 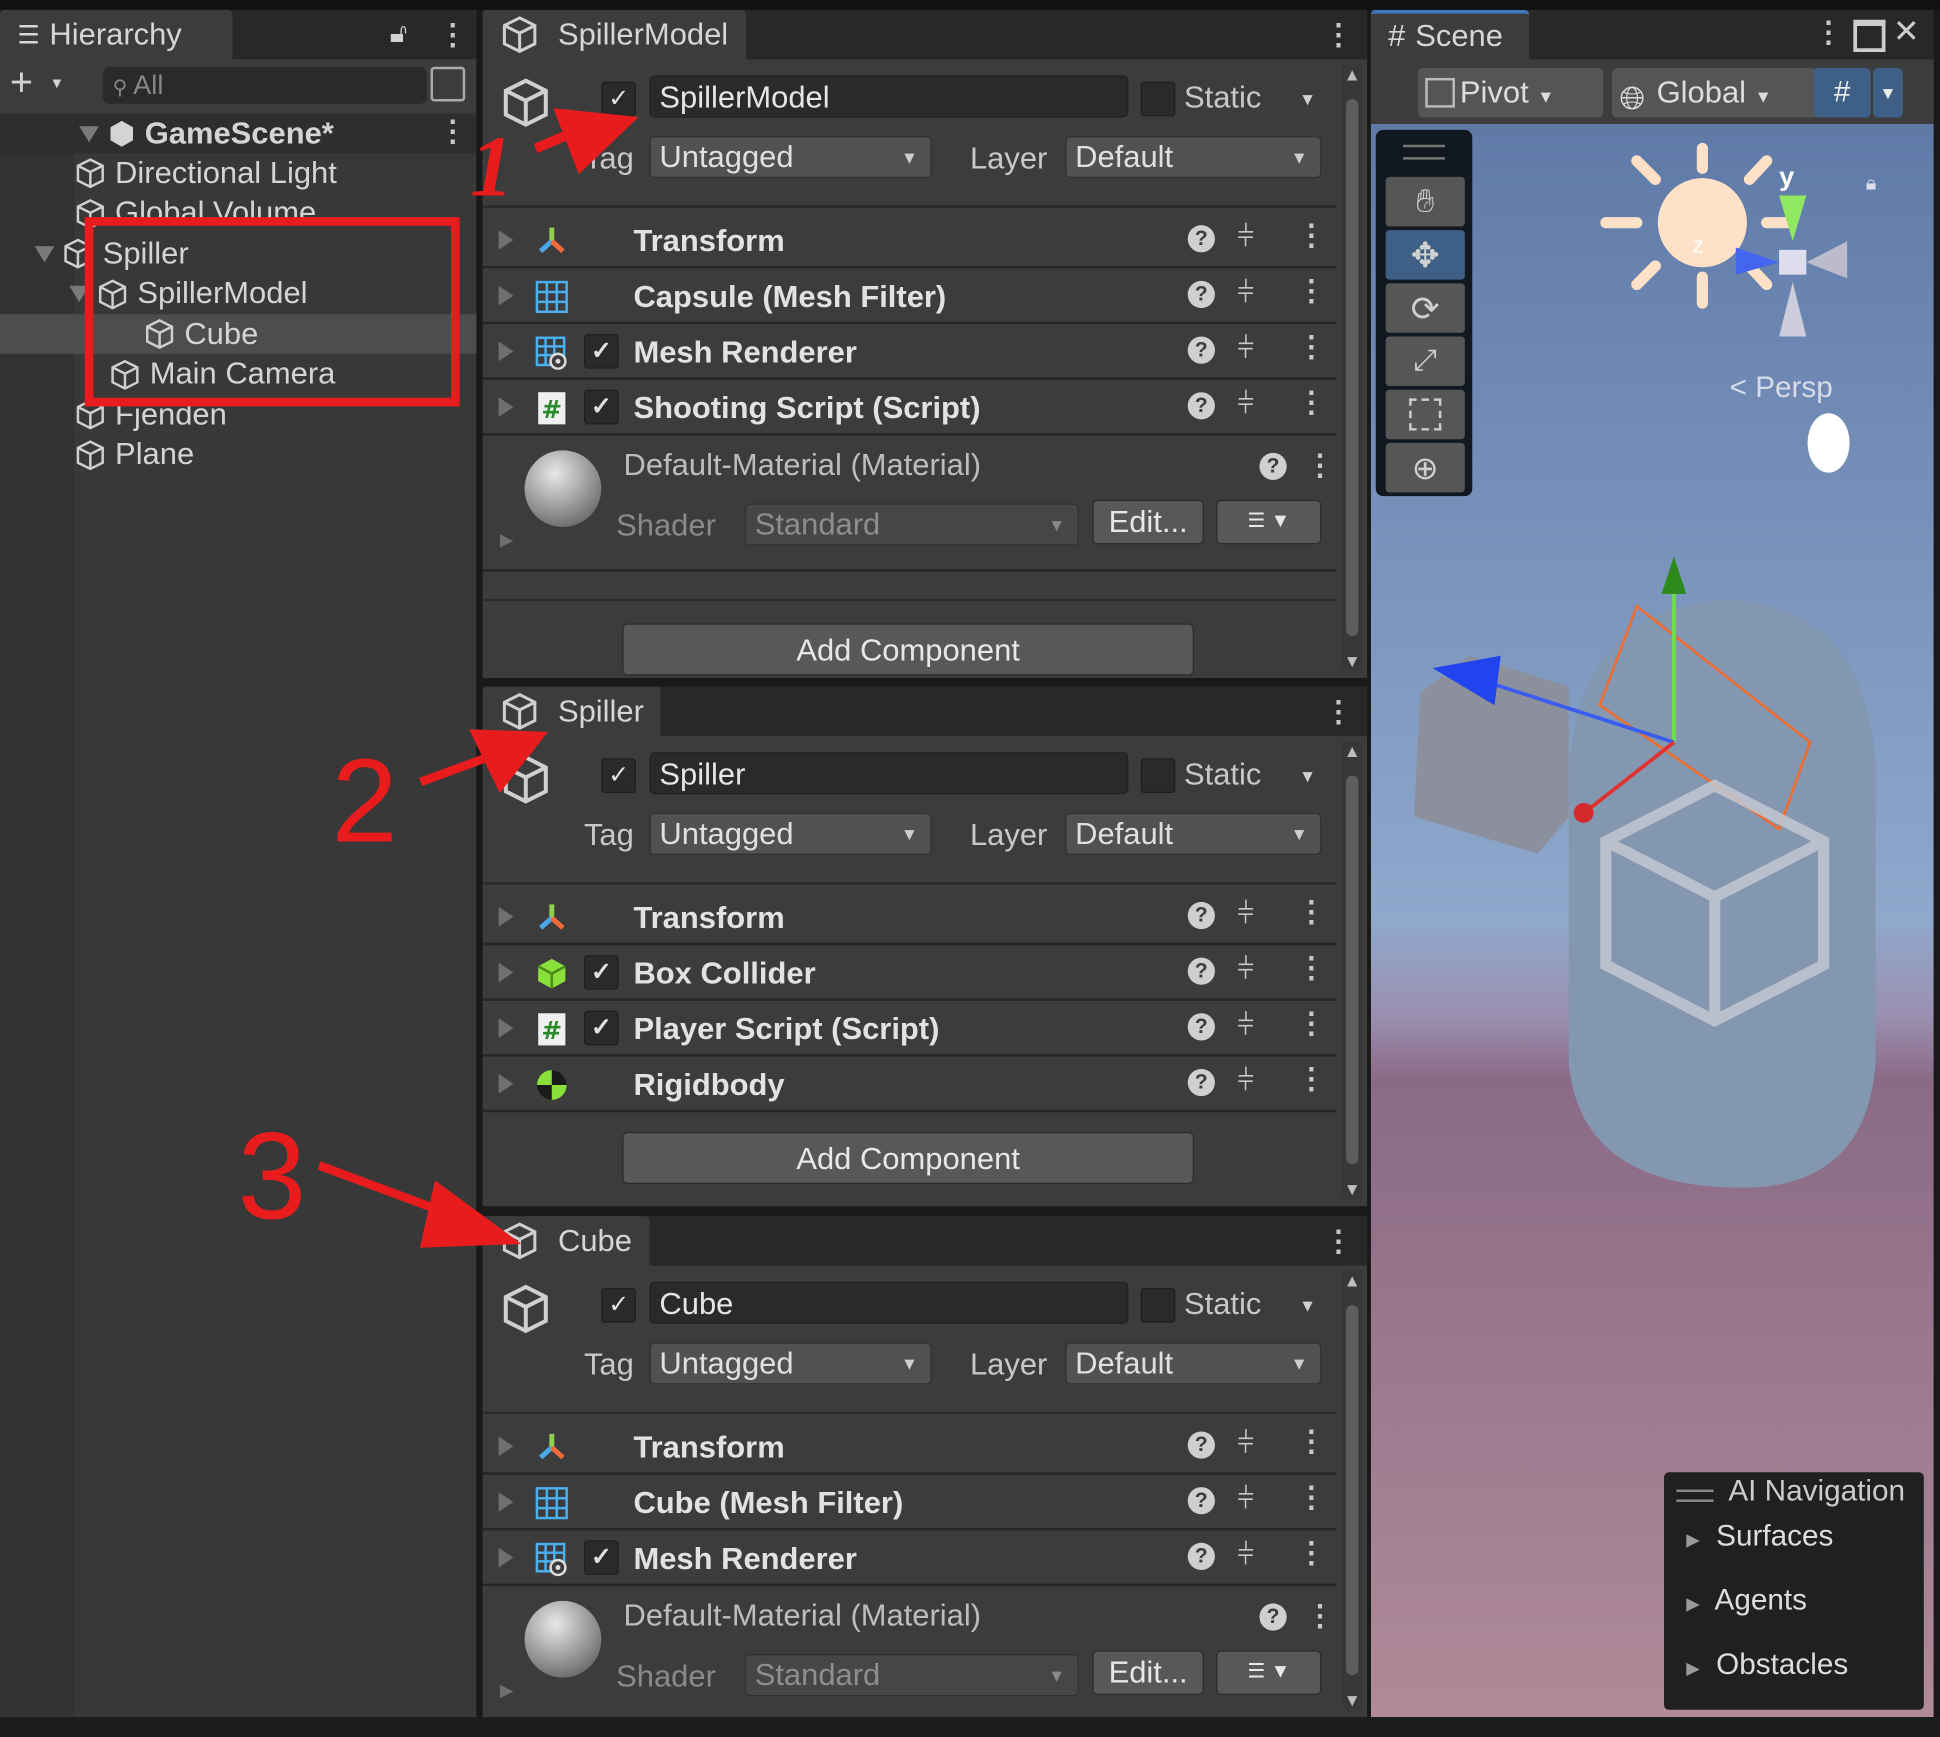 What do you see at coordinates (272, 1177) in the screenshot?
I see `annotation-label-3: 3` at bounding box center [272, 1177].